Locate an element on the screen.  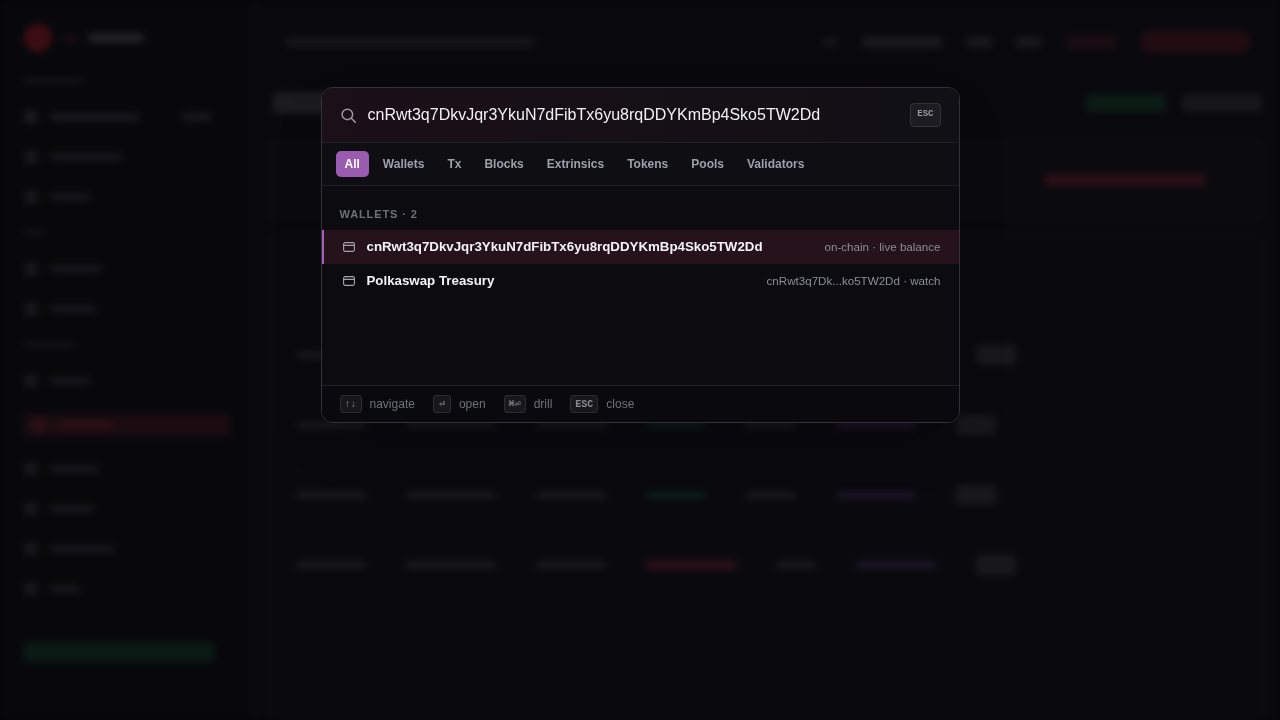
hint-label: open is located at coordinates (472, 404).